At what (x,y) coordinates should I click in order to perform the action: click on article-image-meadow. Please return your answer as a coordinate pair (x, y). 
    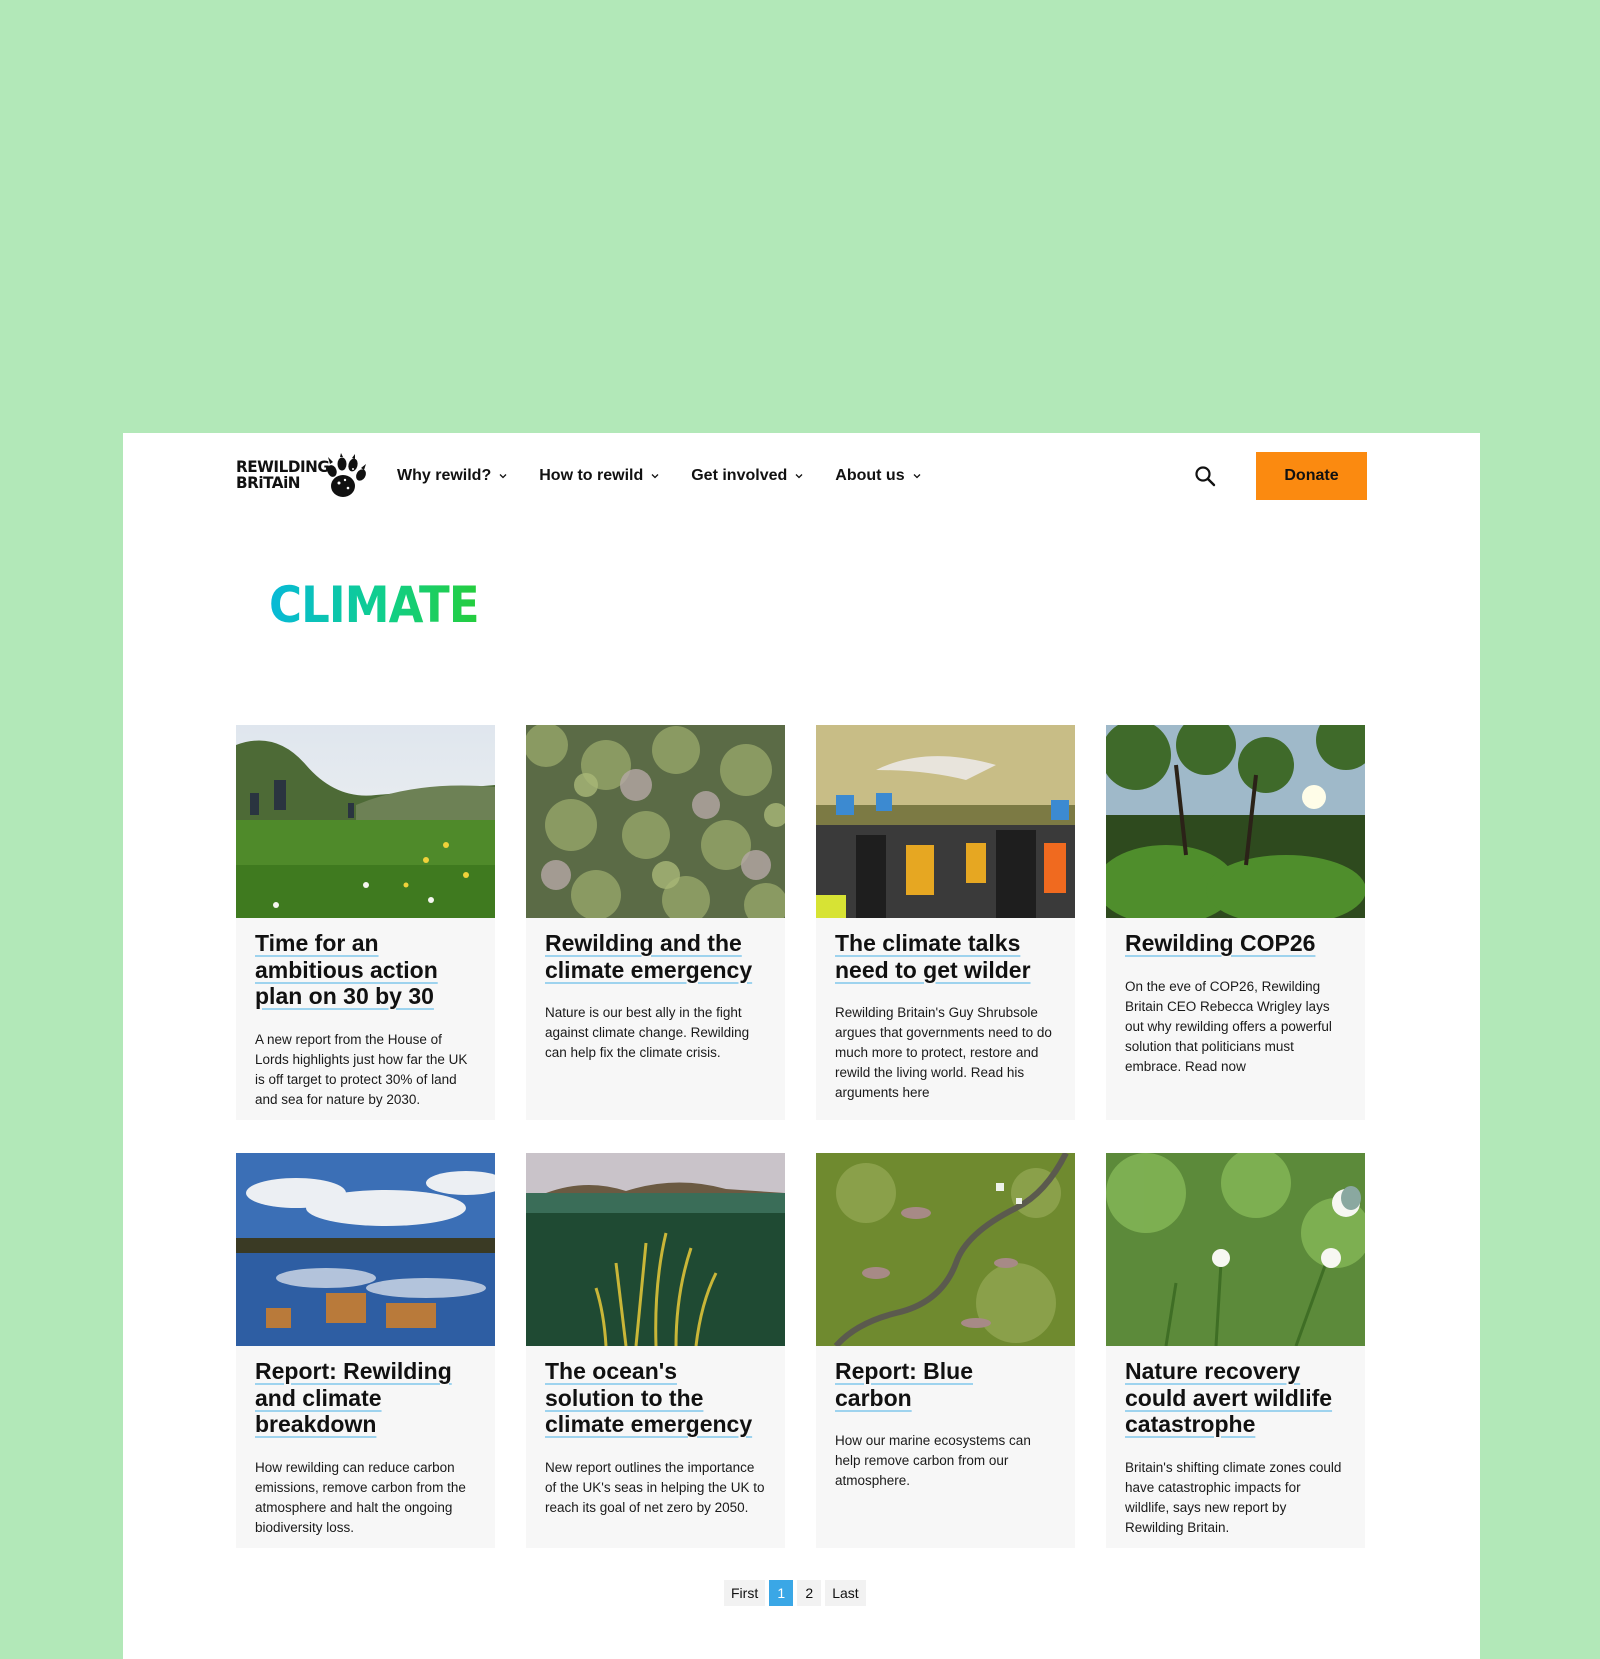
    Looking at the image, I should click on (365, 821).